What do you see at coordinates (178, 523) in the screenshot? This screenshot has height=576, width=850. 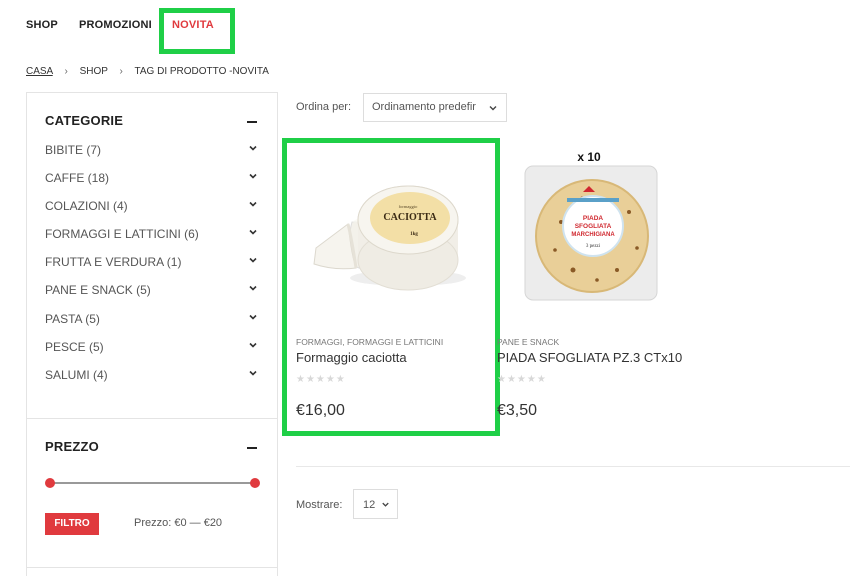 I see `price-range-text: Prezzo: €0 — €20` at bounding box center [178, 523].